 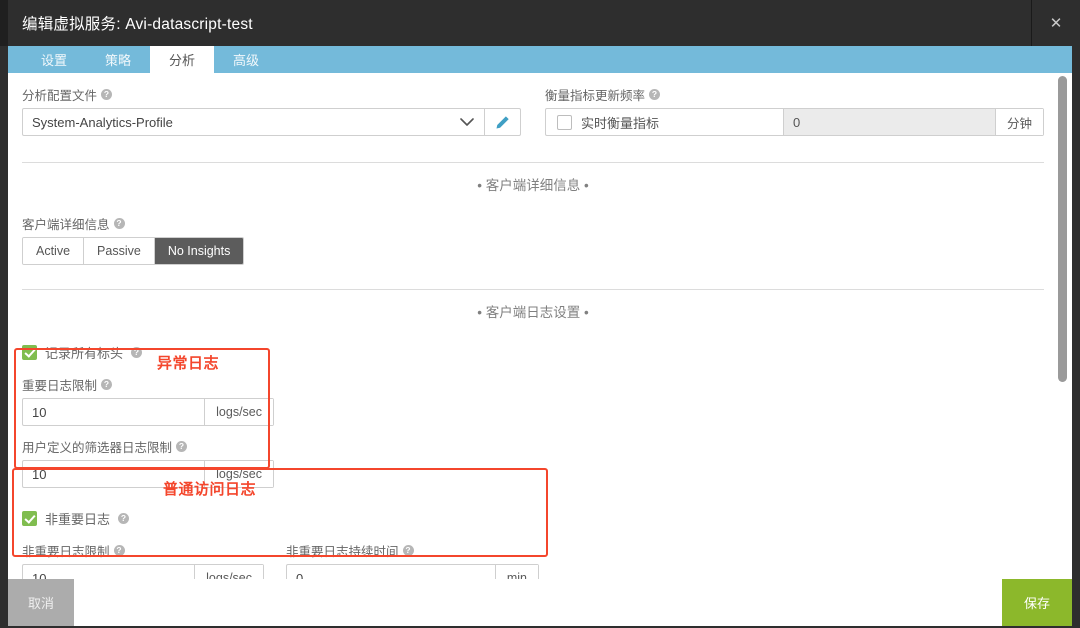 I want to click on tab-settings: 设置, so click(x=54, y=59).